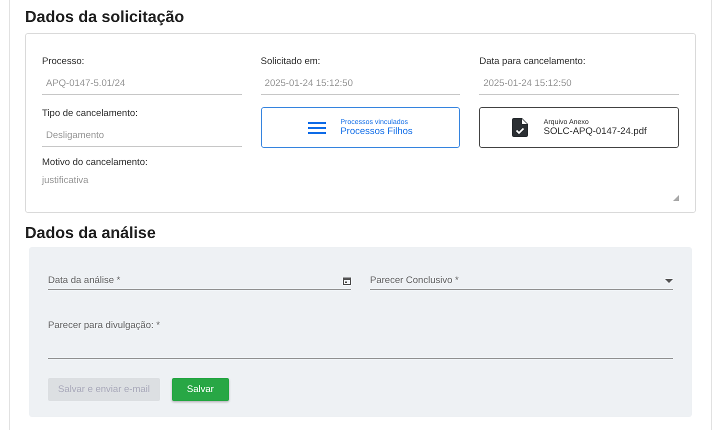  I want to click on menu-icon, so click(317, 128).